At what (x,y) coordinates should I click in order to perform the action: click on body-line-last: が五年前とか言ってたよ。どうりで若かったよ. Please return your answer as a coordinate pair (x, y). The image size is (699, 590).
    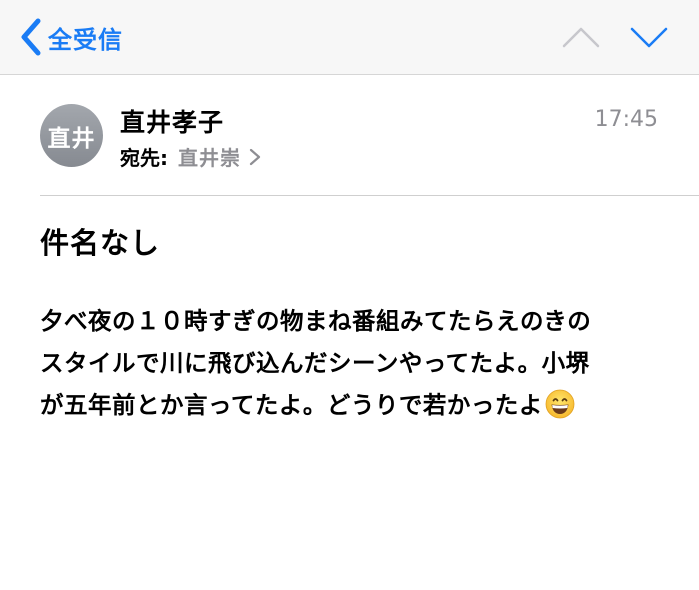
    Looking at the image, I should click on (355, 405).